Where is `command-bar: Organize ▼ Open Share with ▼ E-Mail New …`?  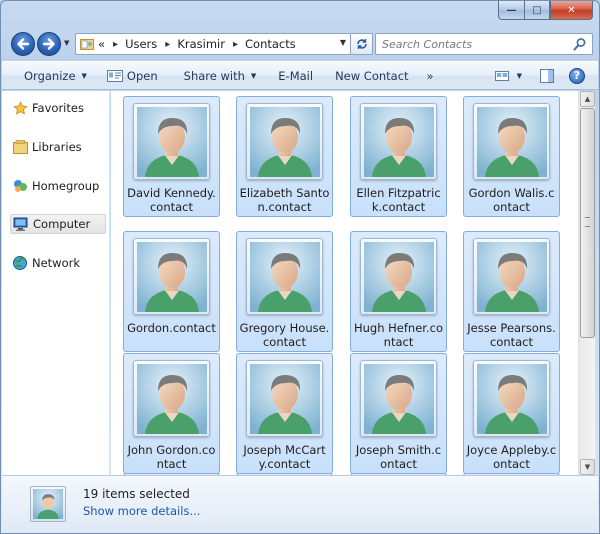 command-bar: Organize ▼ Open Share with ▼ E-Mail New … is located at coordinates (300, 75).